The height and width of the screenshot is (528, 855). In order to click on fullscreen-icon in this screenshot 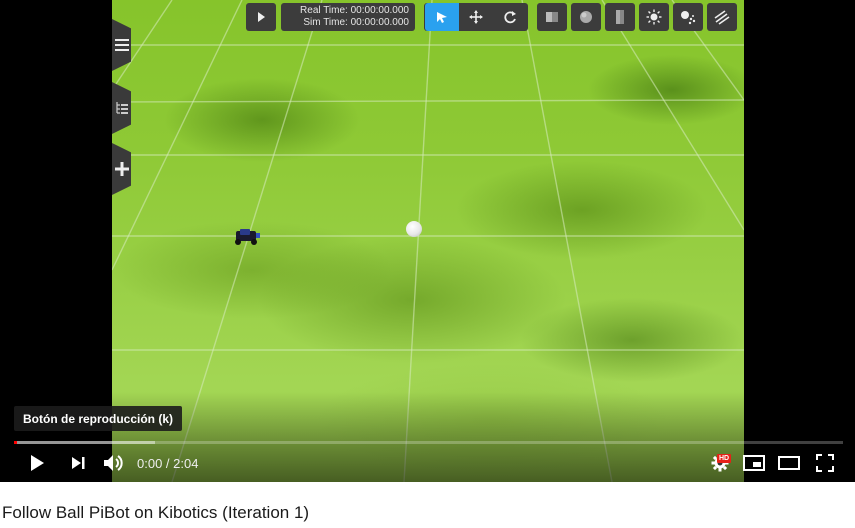, I will do `click(825, 463)`.